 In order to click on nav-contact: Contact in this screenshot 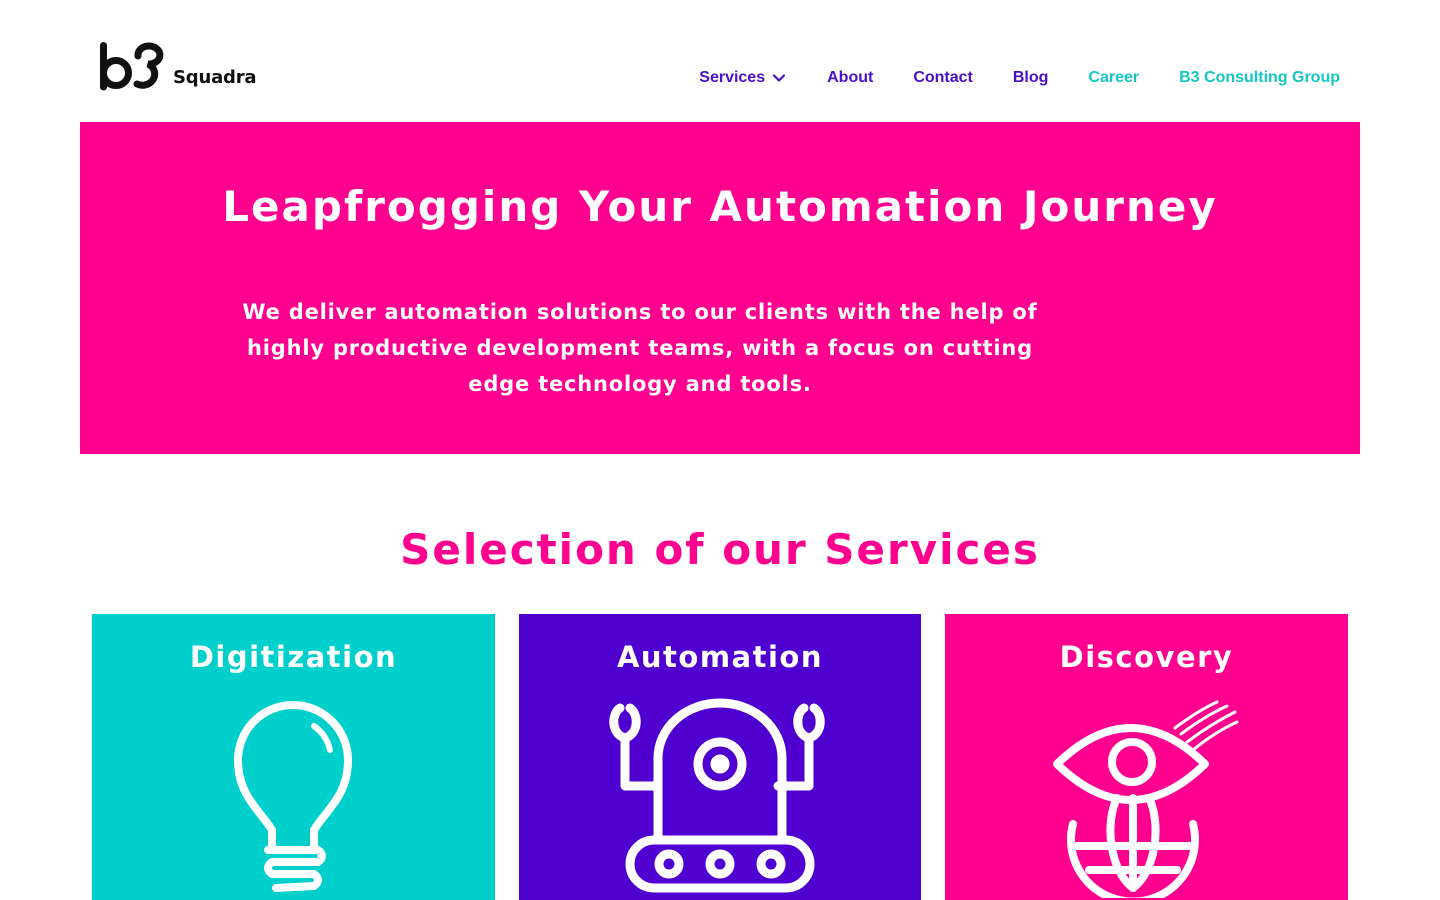, I will do `click(943, 78)`.